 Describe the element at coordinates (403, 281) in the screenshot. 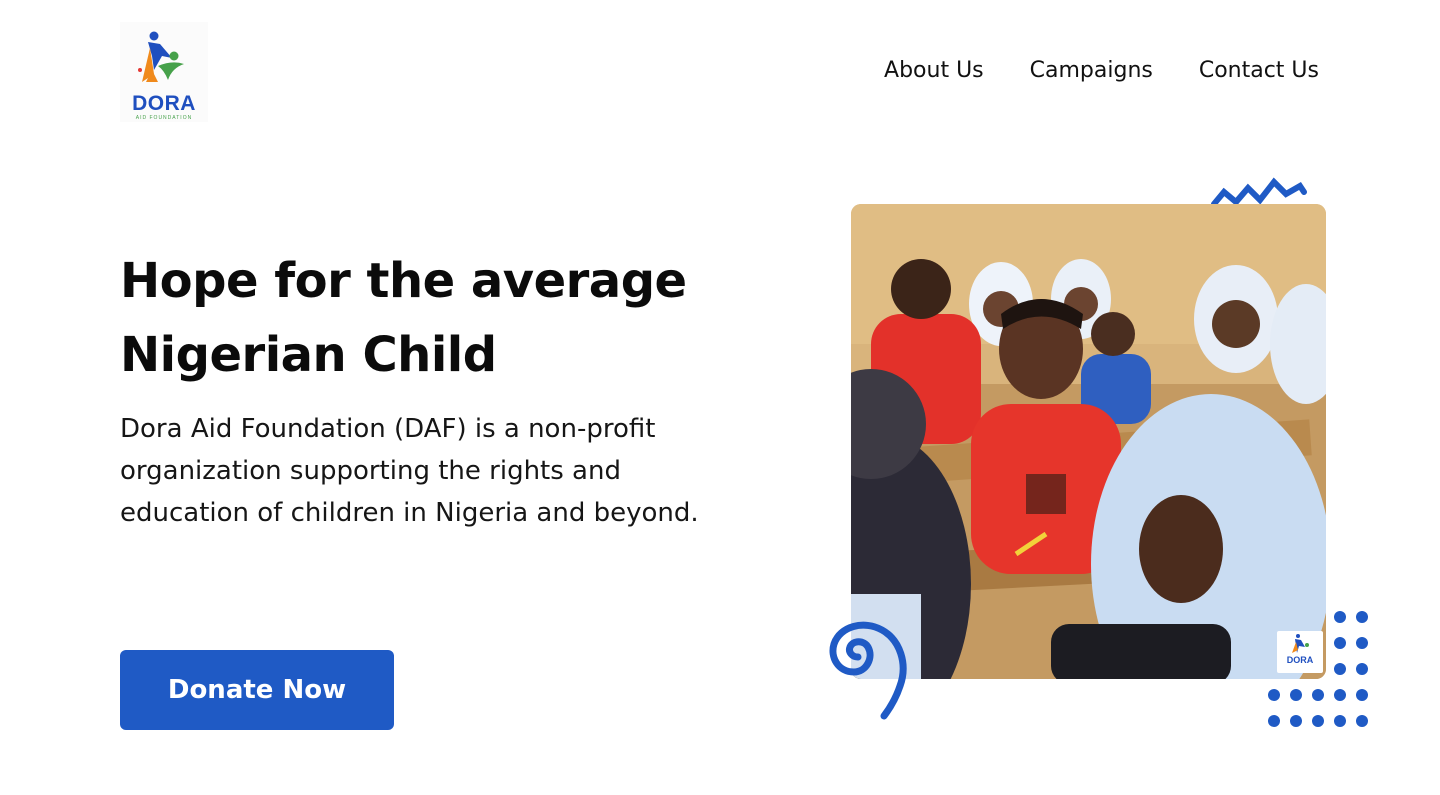

I see `hero-title-line1: Hope for the average` at that location.